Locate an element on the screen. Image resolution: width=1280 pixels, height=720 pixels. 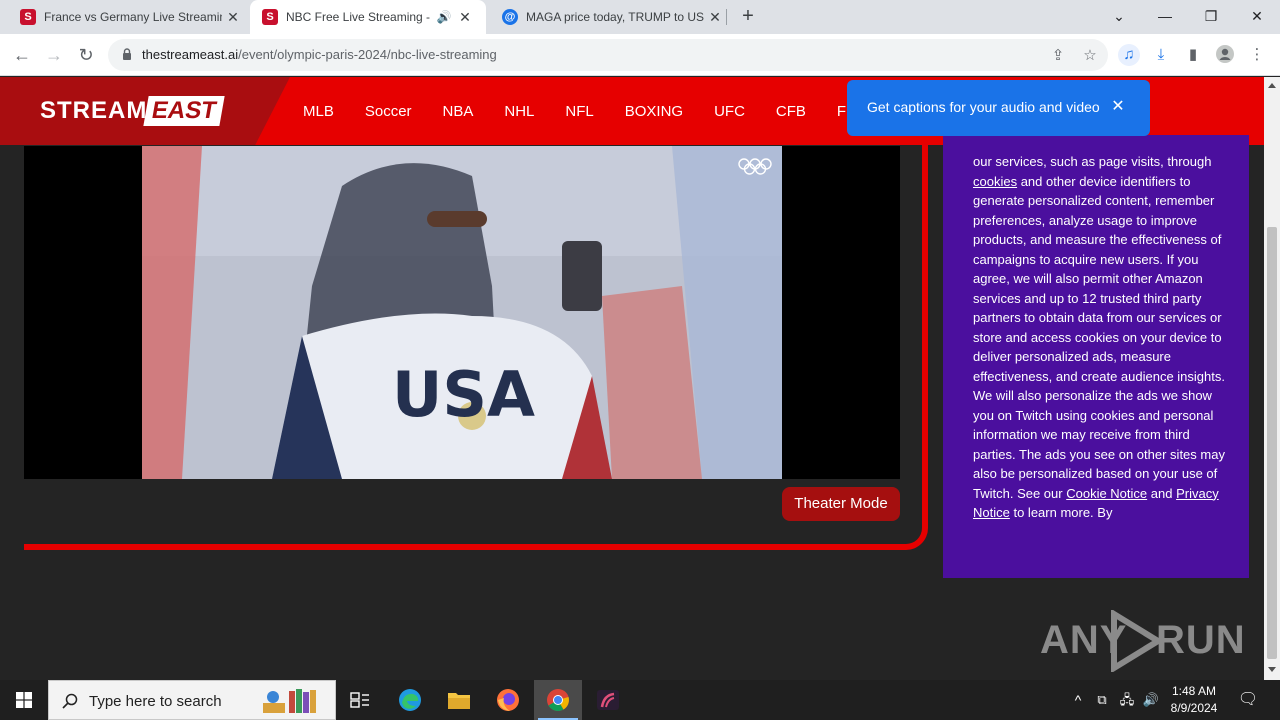
captions-promo-bubble: Get captions for your audio and video ✕ is located at coordinates (998, 108).